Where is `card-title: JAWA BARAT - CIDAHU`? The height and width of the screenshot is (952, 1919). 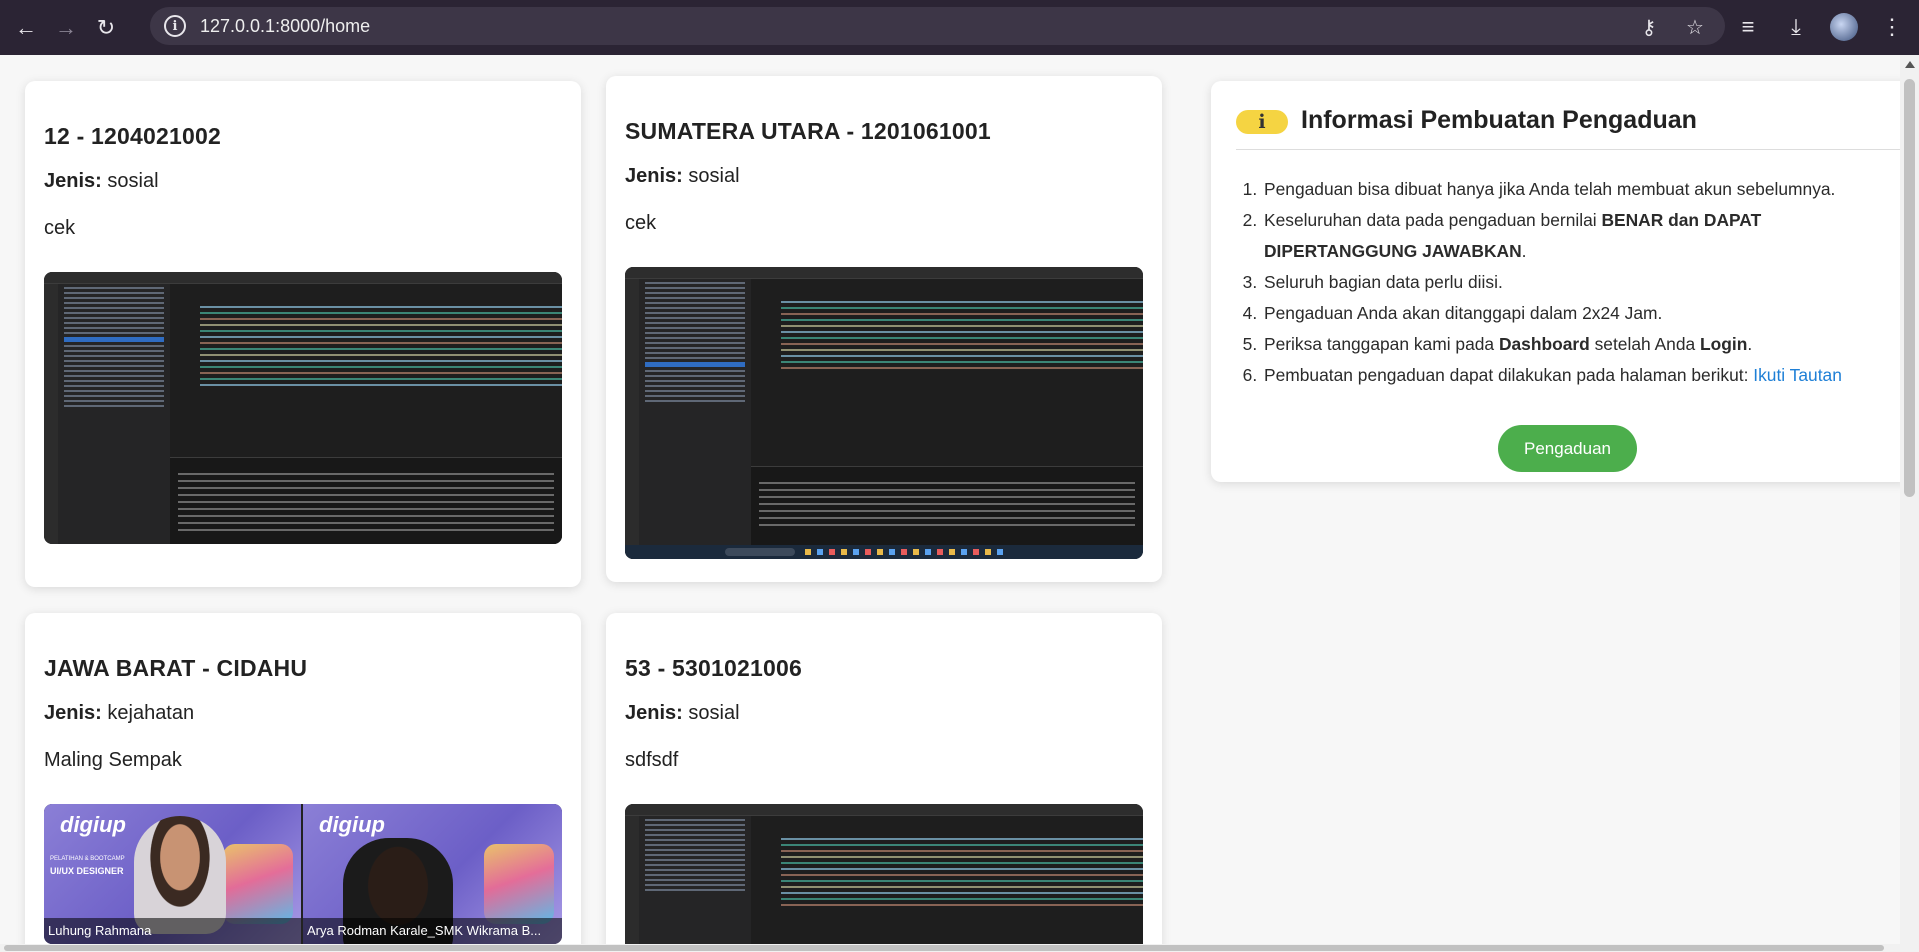
card-title: JAWA BARAT - CIDAHU is located at coordinates (176, 668).